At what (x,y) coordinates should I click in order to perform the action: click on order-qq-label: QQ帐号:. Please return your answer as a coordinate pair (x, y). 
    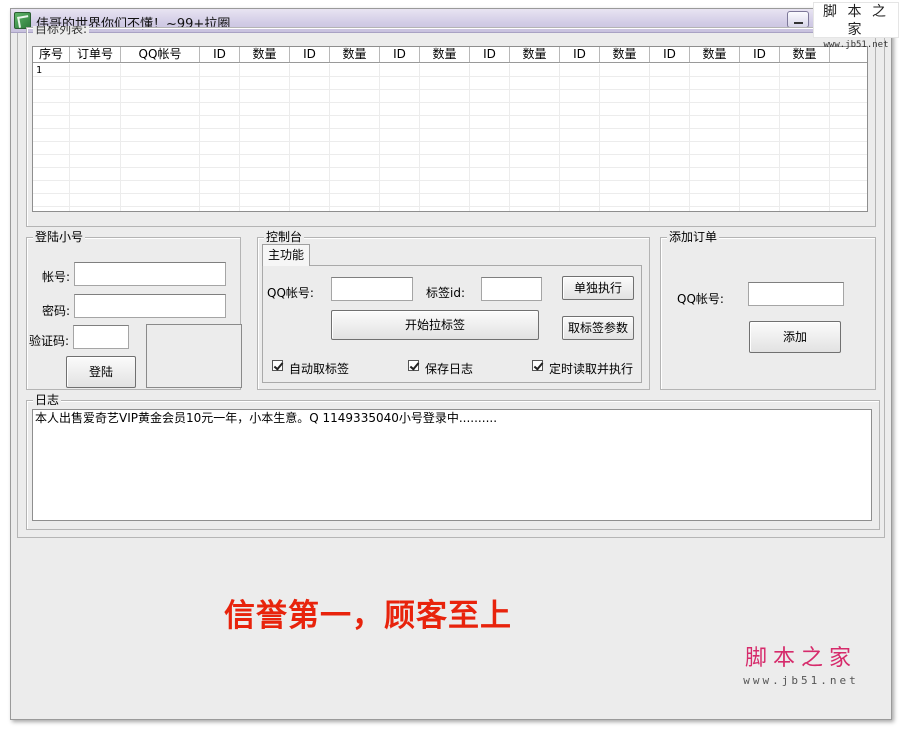
    Looking at the image, I should click on (700, 299).